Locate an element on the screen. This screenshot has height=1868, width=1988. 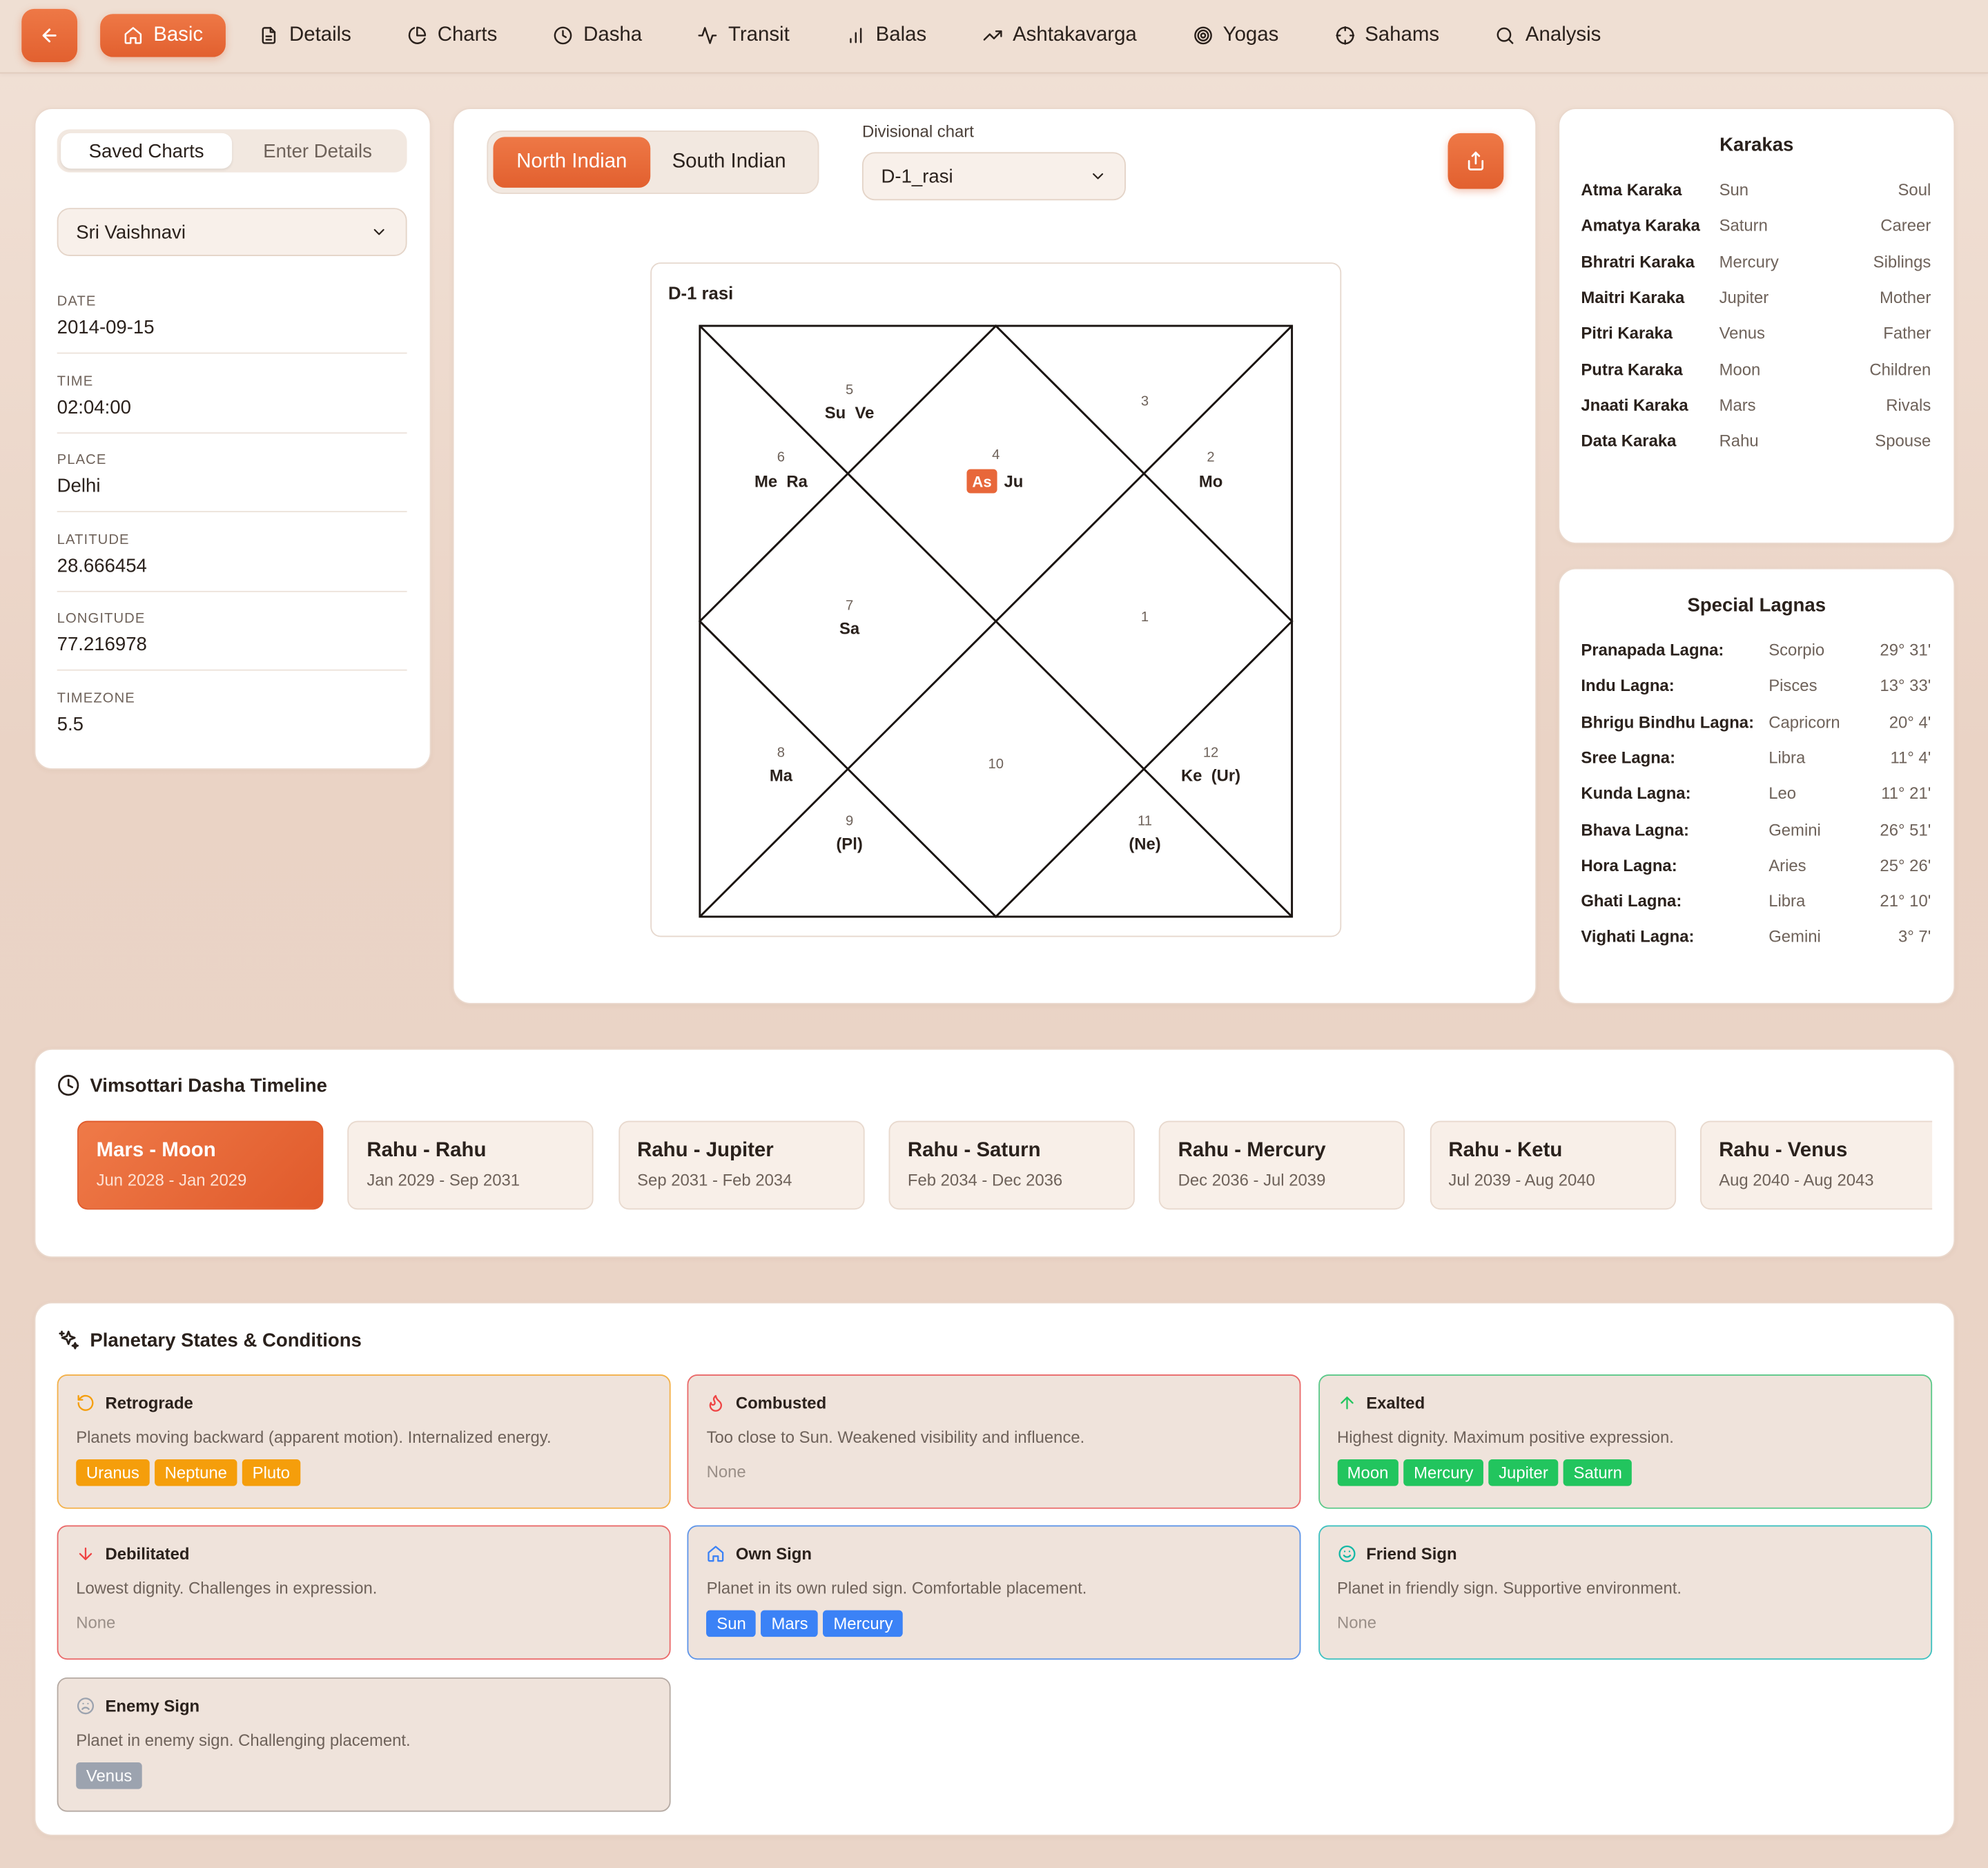
dasha-period-dates: Sep 2031 - Feb 2034 is located at coordinates (714, 1179).